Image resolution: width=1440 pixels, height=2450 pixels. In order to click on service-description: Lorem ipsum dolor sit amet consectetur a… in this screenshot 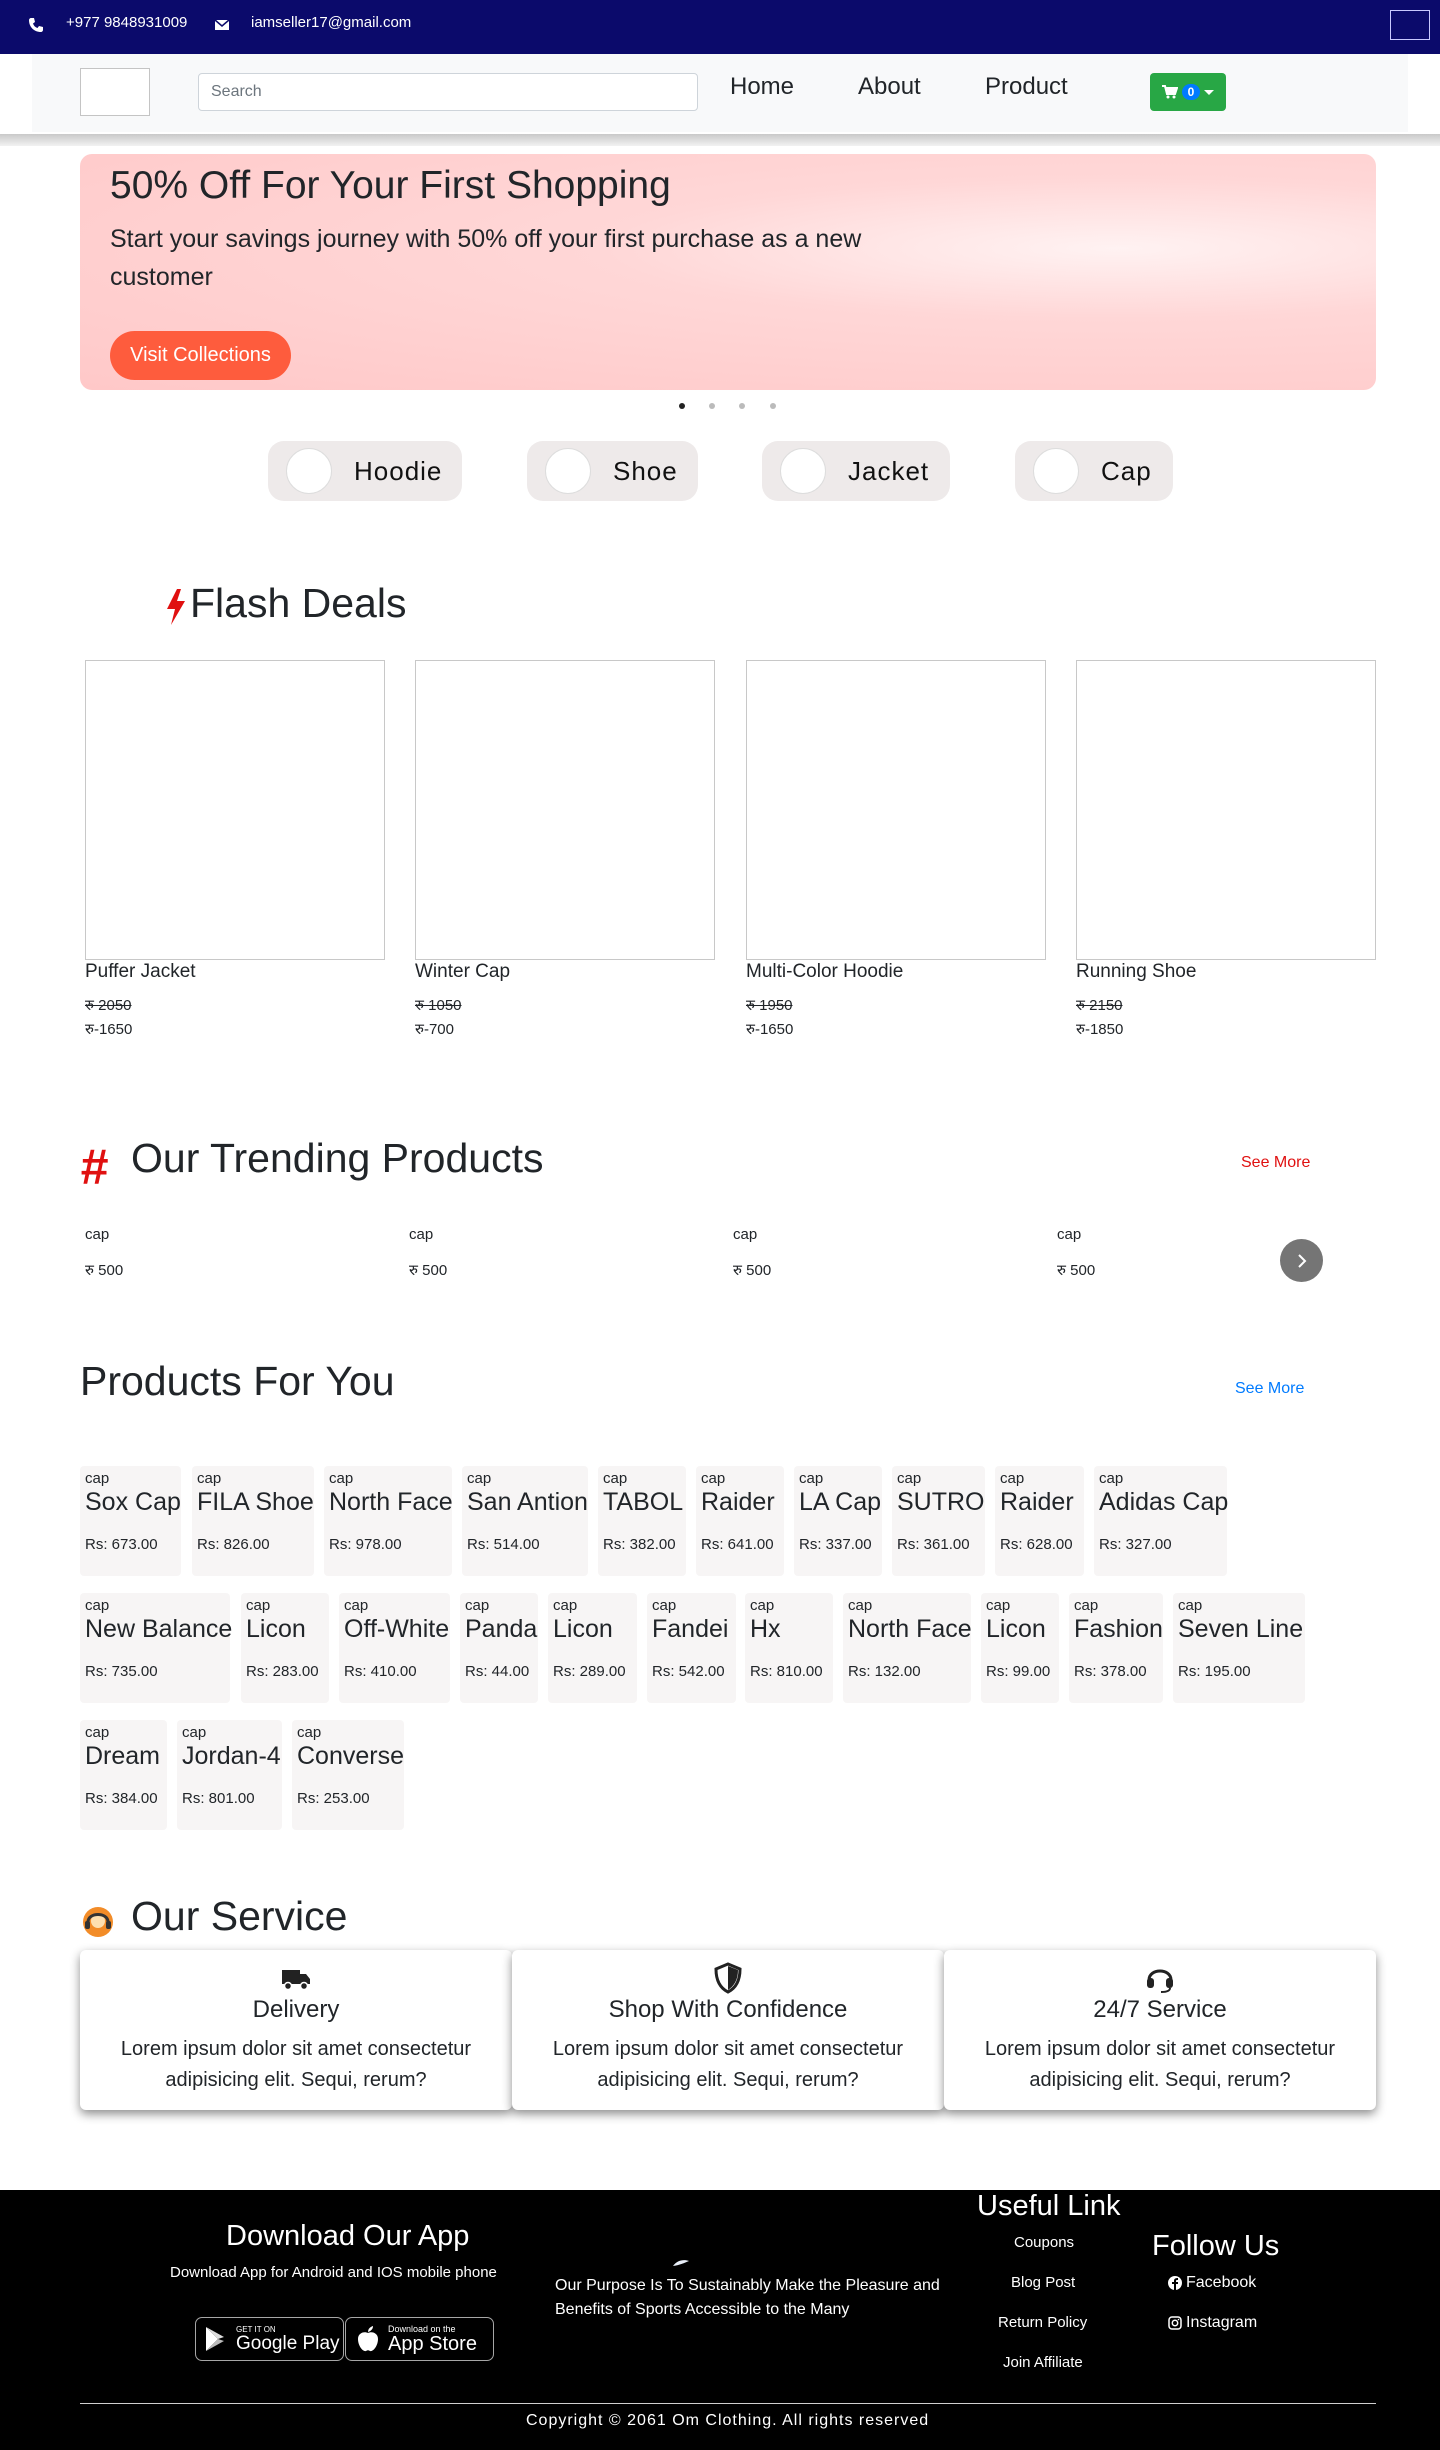, I will do `click(1160, 2064)`.